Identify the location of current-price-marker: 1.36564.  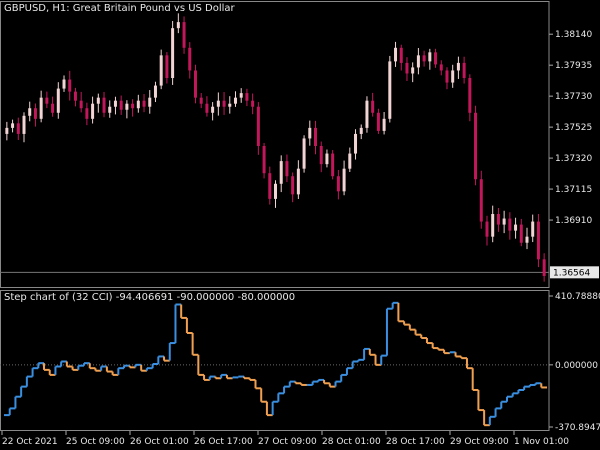
(574, 272).